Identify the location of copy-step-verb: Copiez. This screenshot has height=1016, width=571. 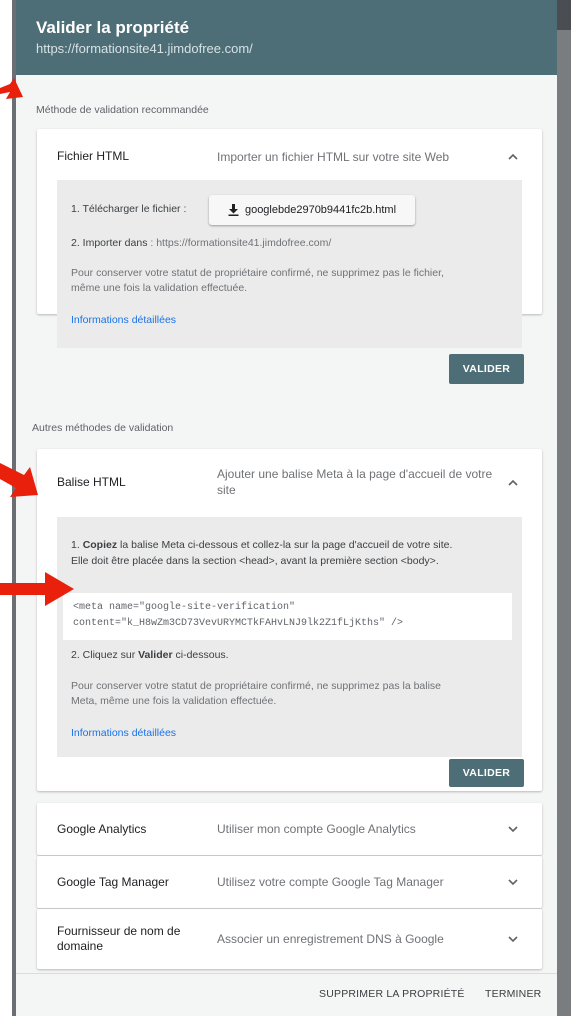
(100, 545).